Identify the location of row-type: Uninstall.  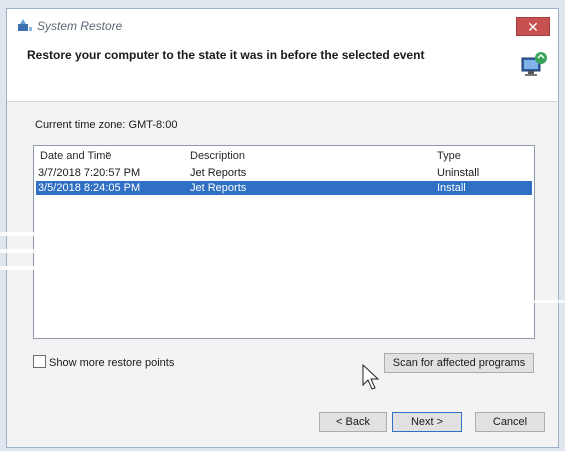
(458, 173).